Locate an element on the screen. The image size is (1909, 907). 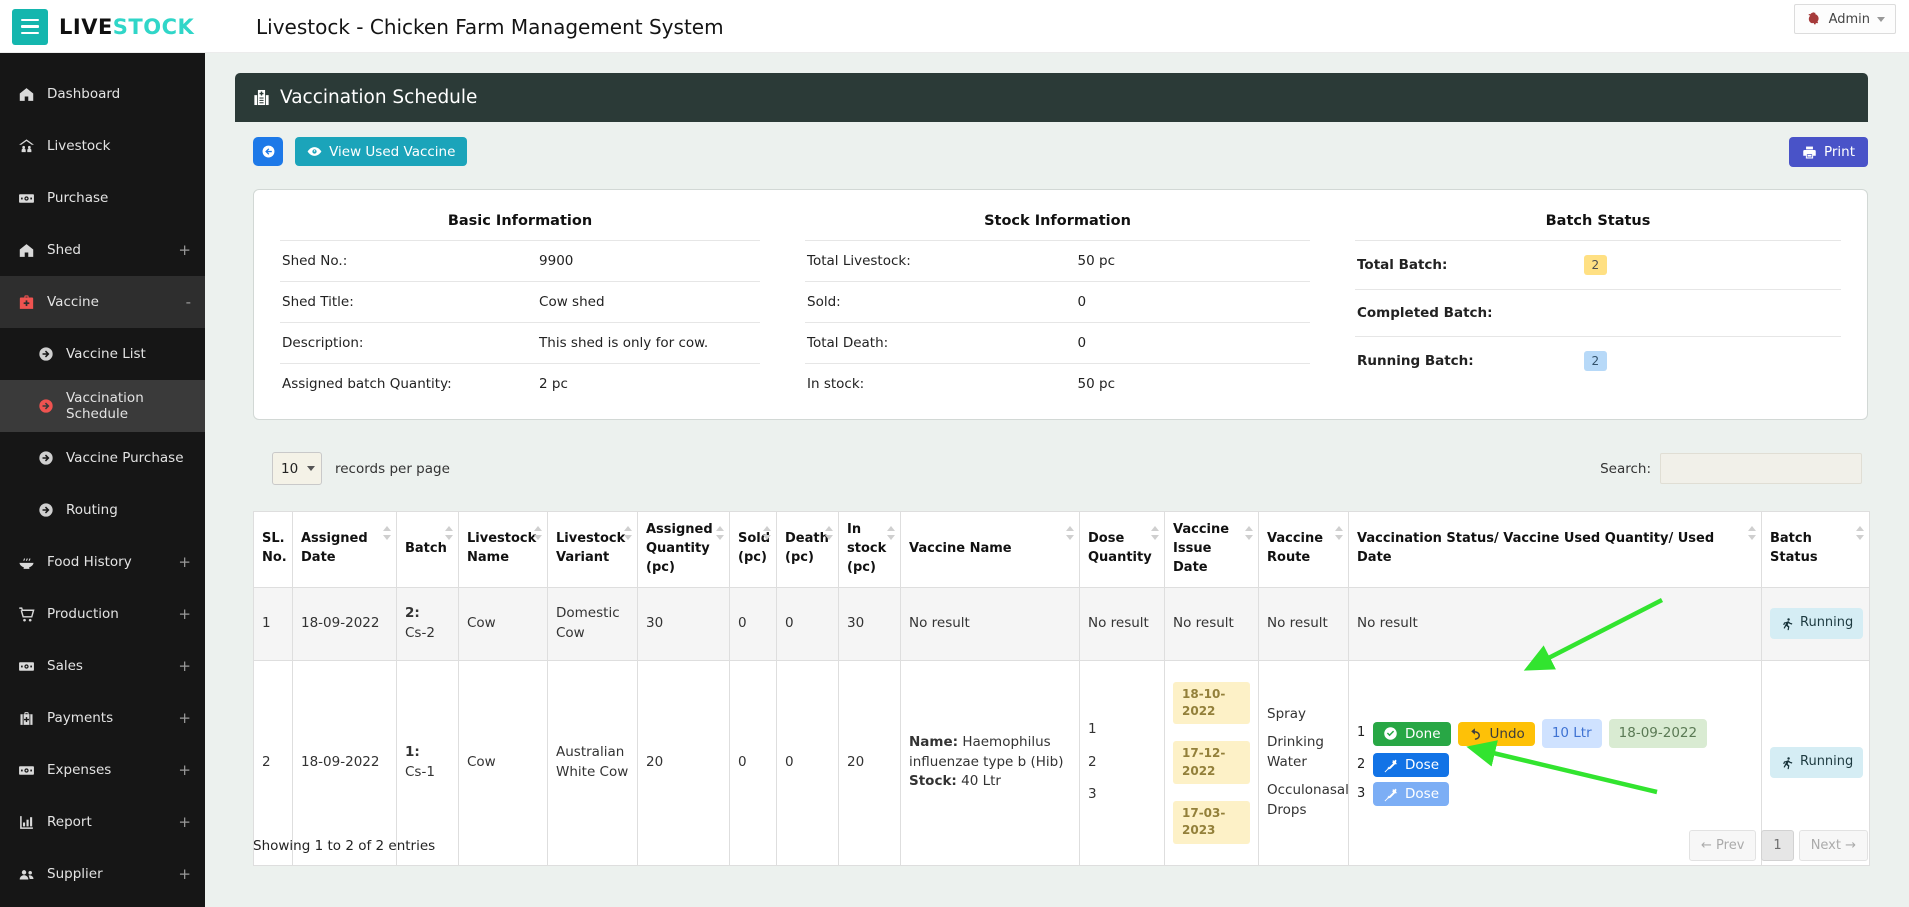
sidebar-item-food-history: Food History + is located at coordinates (102, 562).